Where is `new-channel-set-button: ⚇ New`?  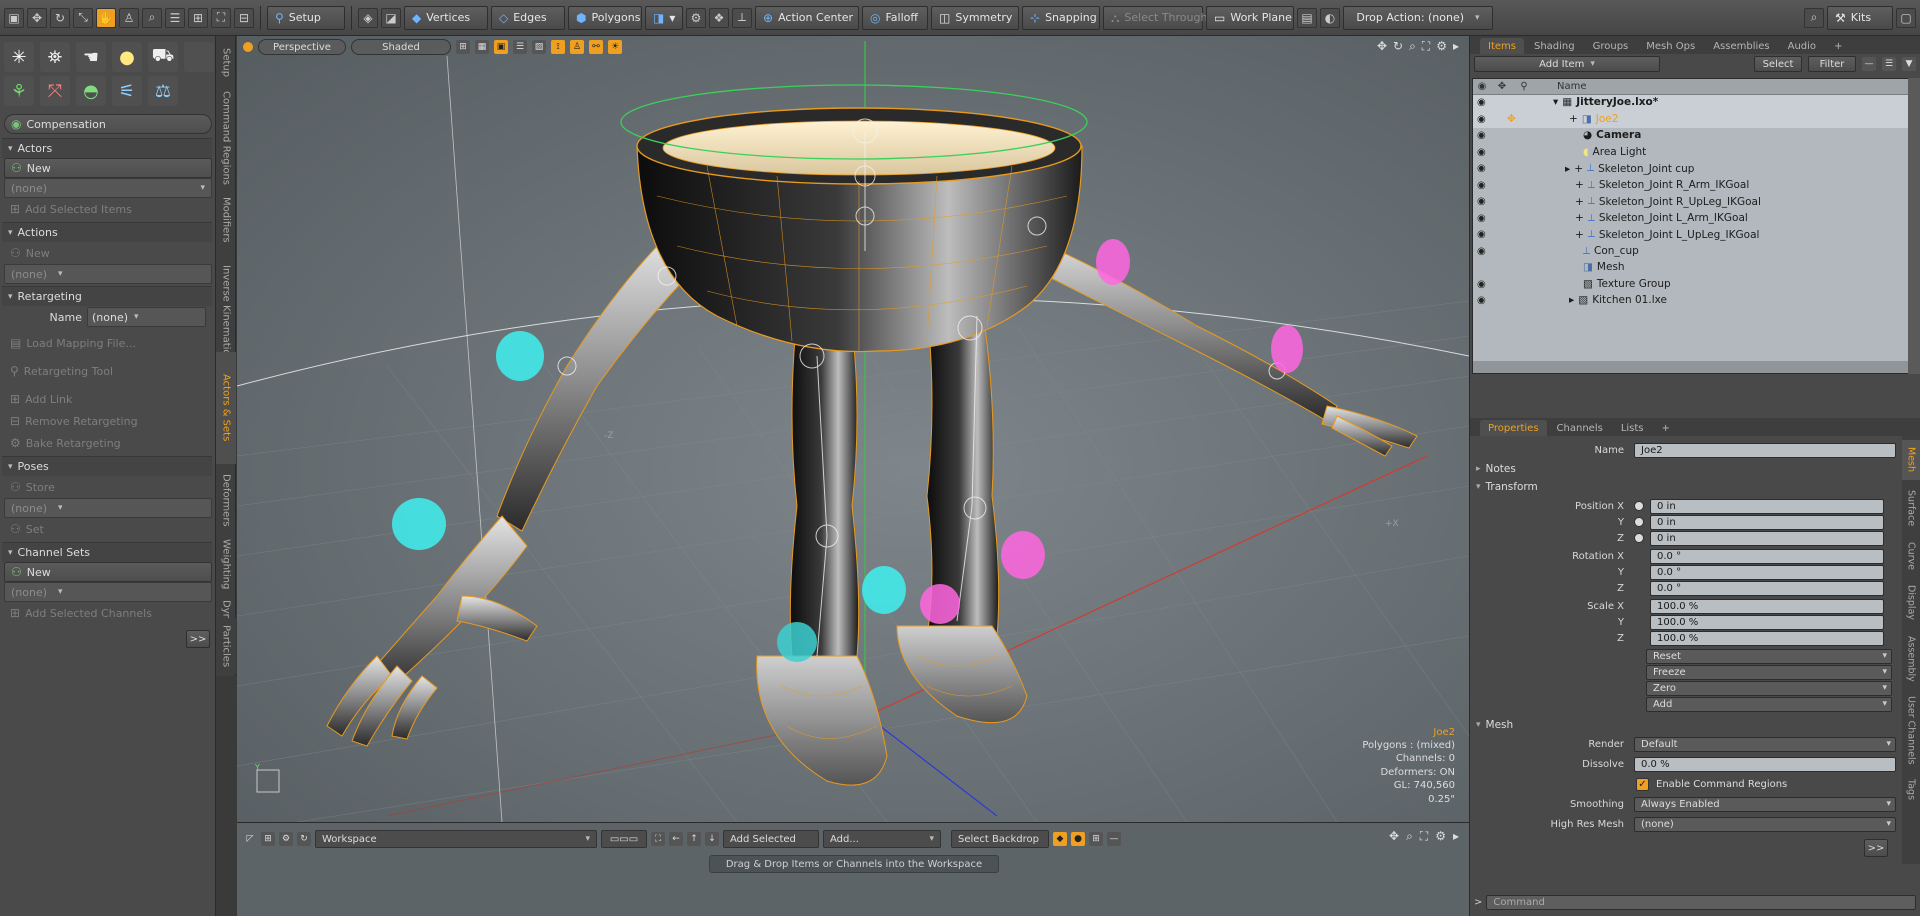
new-channel-set-button: ⚇ New is located at coordinates (108, 572).